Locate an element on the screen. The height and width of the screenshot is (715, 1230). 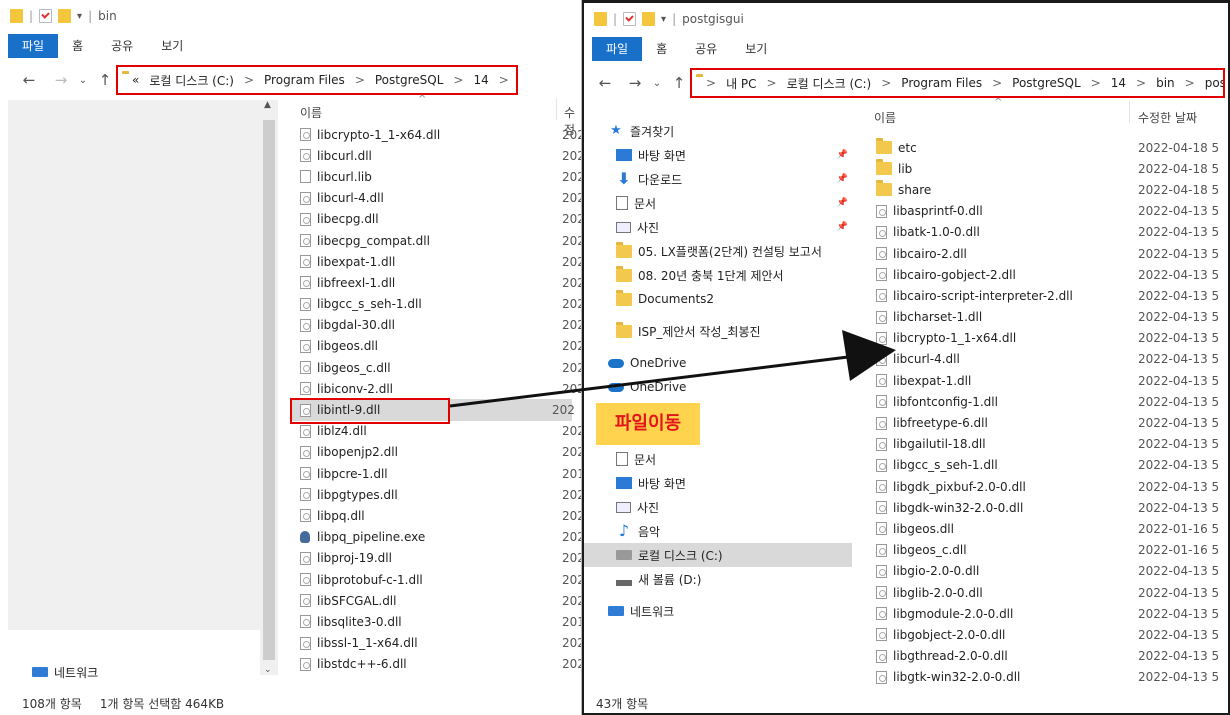
nav-item: 05. LX플랫폼(2단계) 컨설팅 보고서 is located at coordinates (730, 251).